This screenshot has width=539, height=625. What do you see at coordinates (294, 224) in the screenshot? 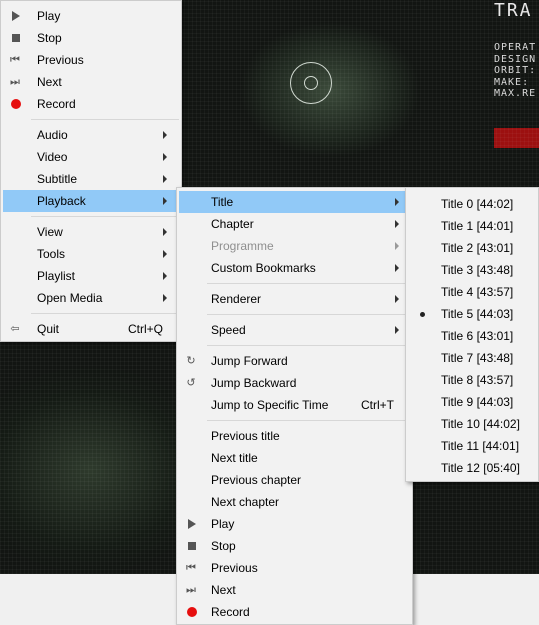
I see `menu-item-chapter: Chapter` at bounding box center [294, 224].